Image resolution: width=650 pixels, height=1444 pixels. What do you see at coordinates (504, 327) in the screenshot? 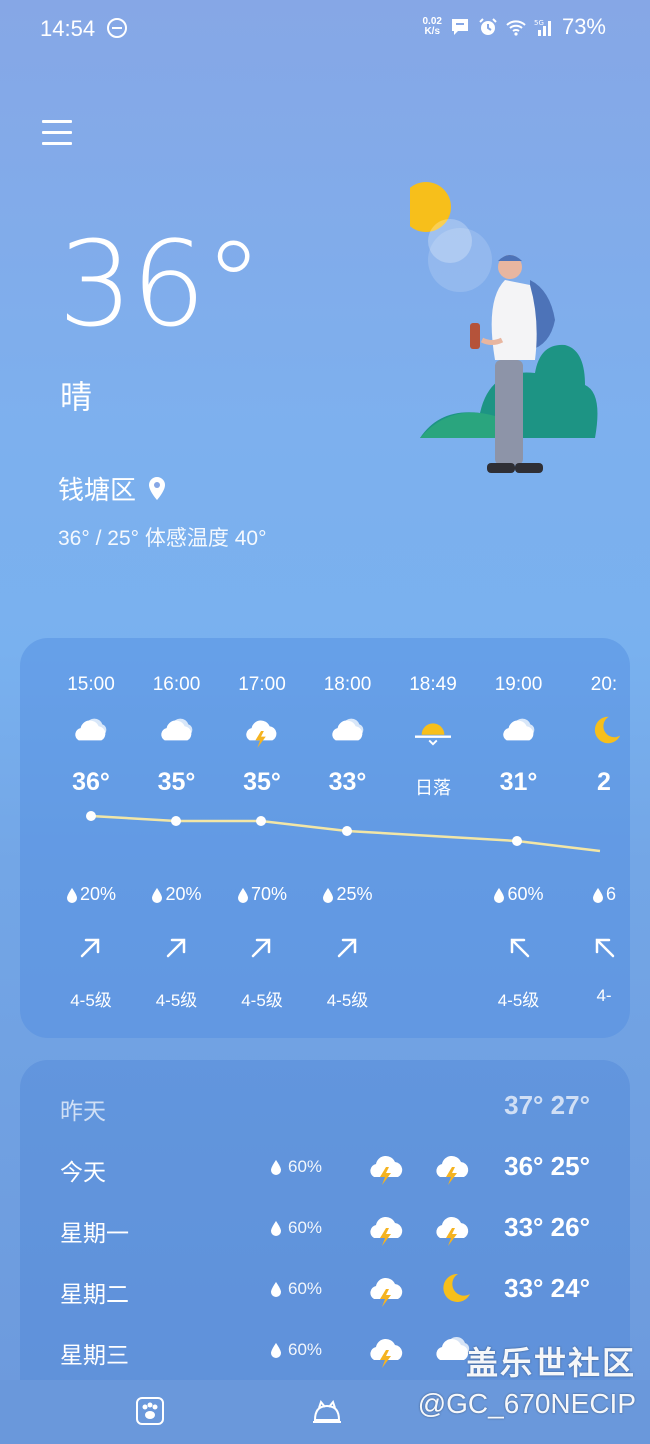
I see `weather-illustration` at bounding box center [504, 327].